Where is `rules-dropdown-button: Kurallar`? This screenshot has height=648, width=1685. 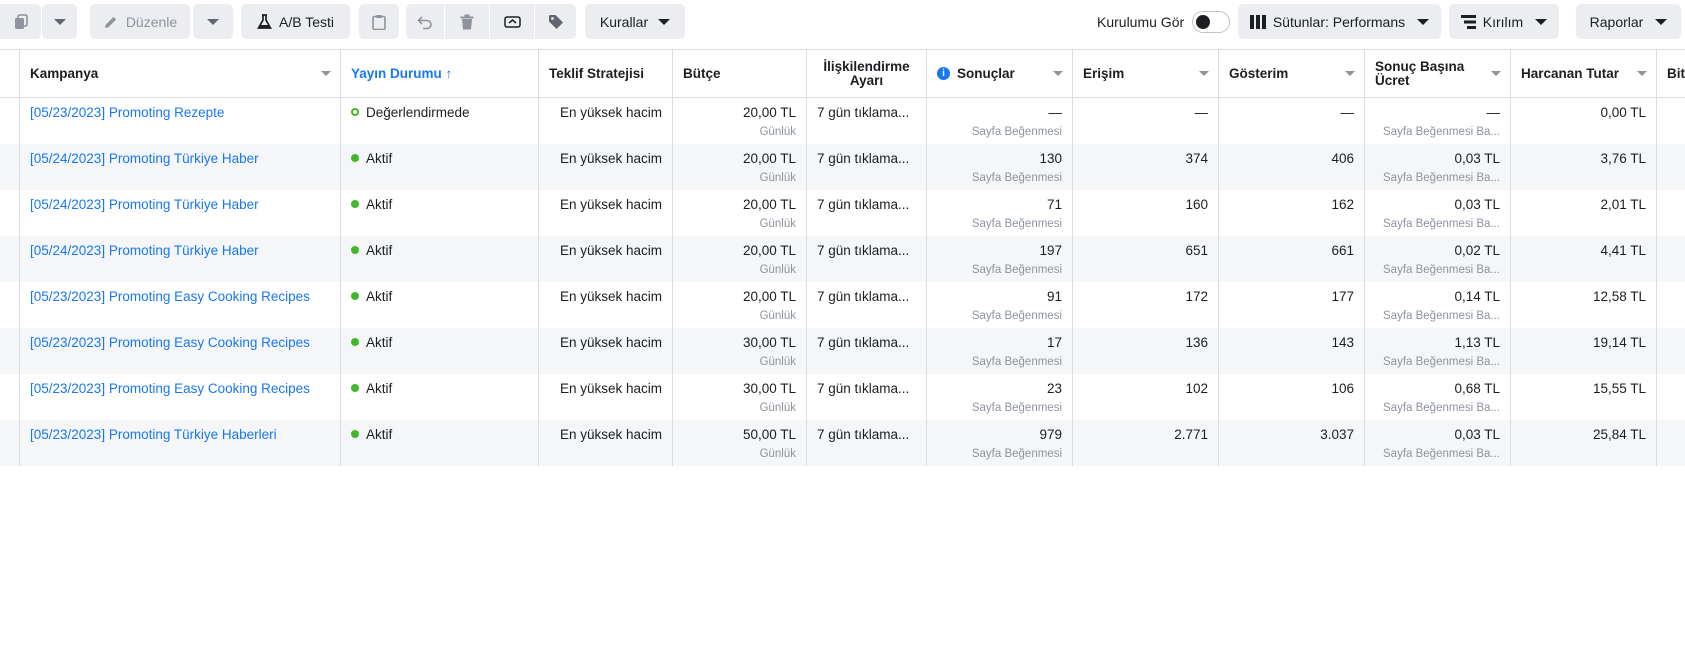
rules-dropdown-button: Kurallar is located at coordinates (635, 21).